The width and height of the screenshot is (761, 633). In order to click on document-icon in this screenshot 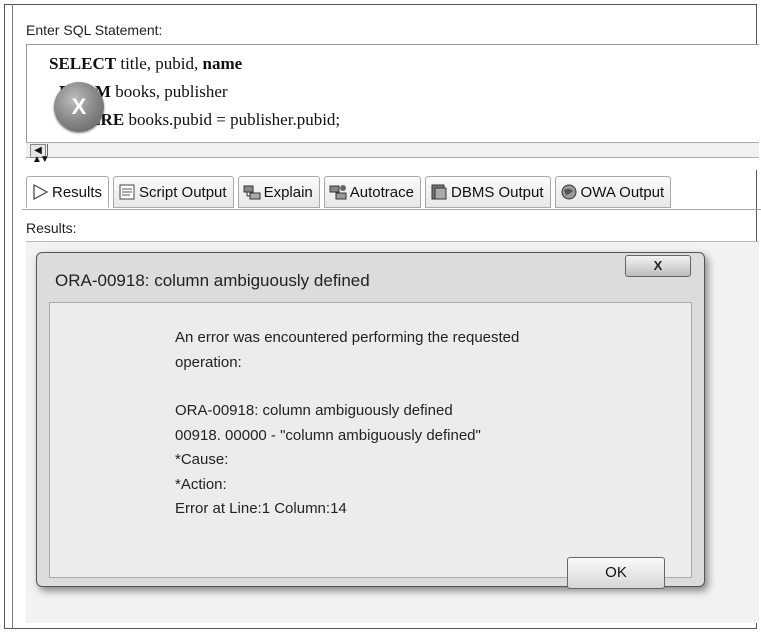, I will do `click(127, 192)`.